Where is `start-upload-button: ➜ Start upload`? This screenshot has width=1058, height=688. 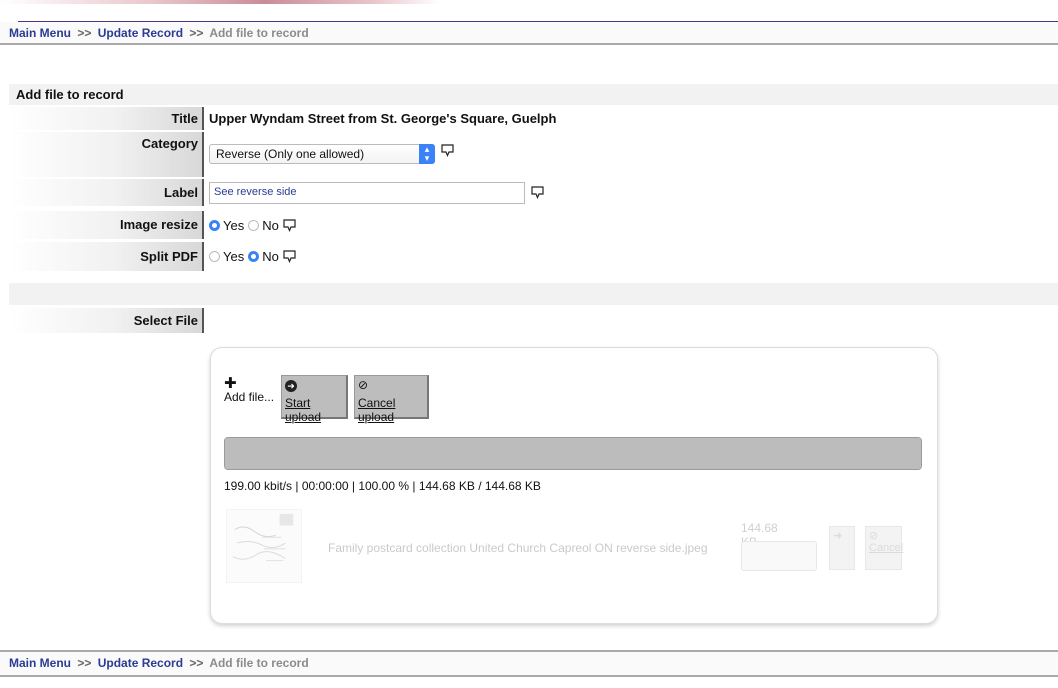
start-upload-button: ➜ Start upload is located at coordinates (314, 399).